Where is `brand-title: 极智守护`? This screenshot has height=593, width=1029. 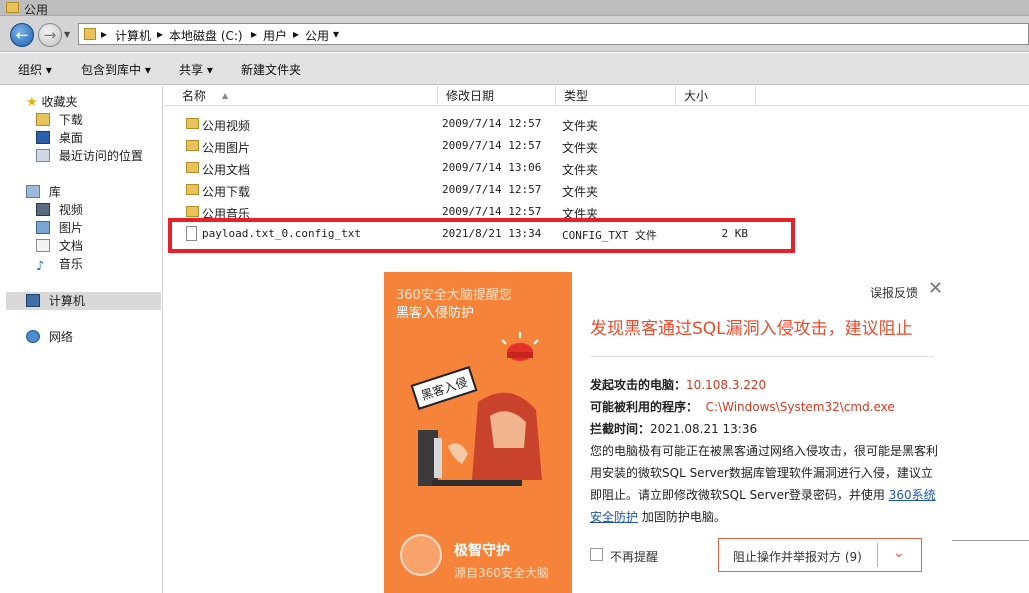
brand-title: 极智守护 is located at coordinates (482, 551).